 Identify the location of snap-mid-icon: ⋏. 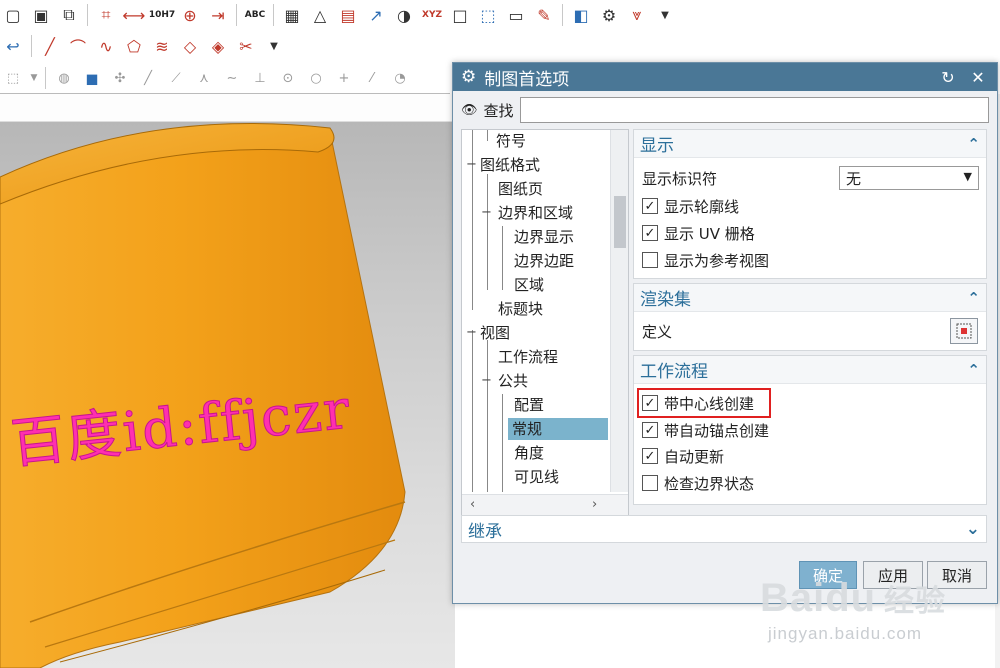
(204, 78).